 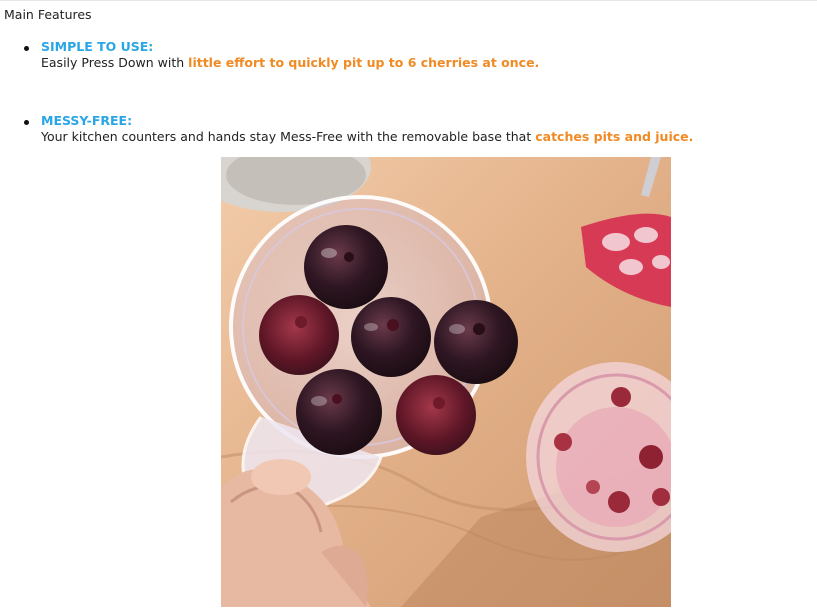 I want to click on feature-text: Easily Press Down with, so click(x=115, y=62).